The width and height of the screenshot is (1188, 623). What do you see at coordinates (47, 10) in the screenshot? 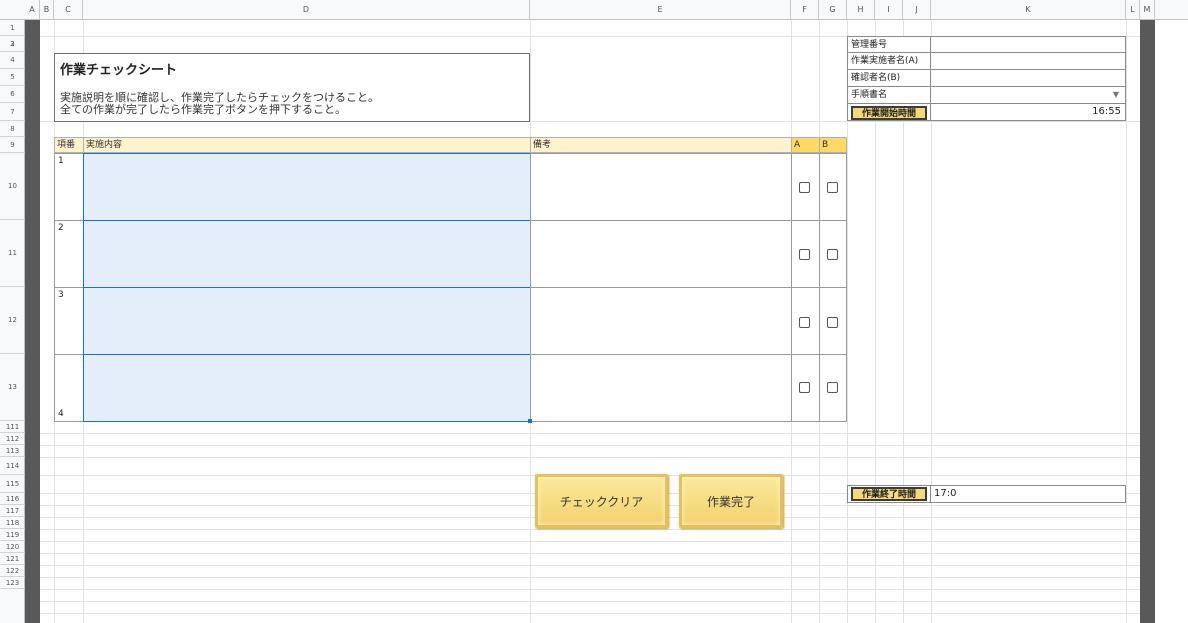
I see `column-header-b: B` at bounding box center [47, 10].